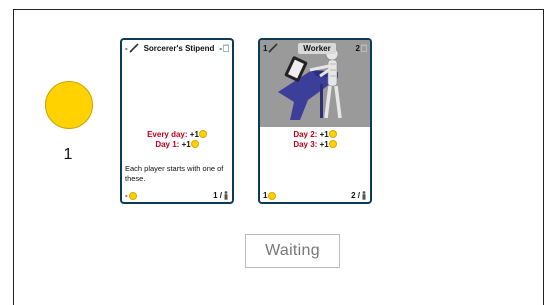  What do you see at coordinates (292, 251) in the screenshot?
I see `waiting-status-button: Waiting` at bounding box center [292, 251].